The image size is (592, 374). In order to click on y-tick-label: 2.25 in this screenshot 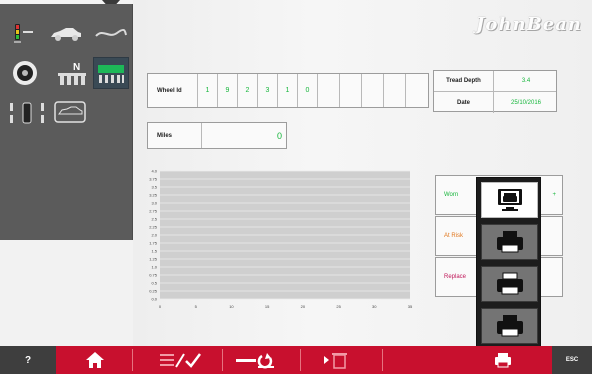, I will do `click(153, 227)`.